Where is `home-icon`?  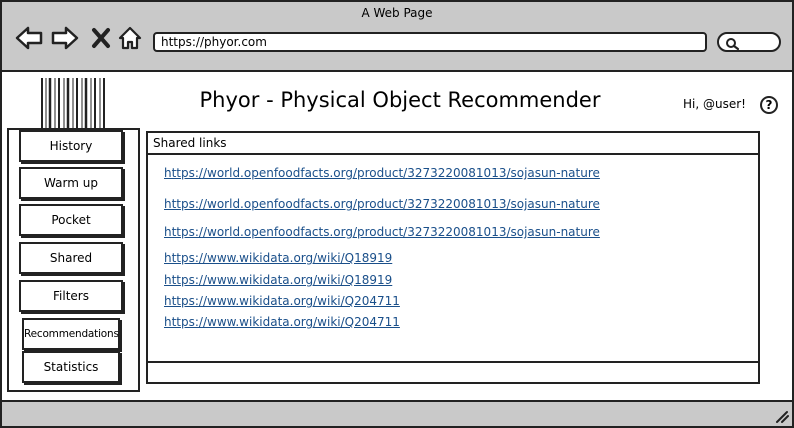
home-icon is located at coordinates (131, 38).